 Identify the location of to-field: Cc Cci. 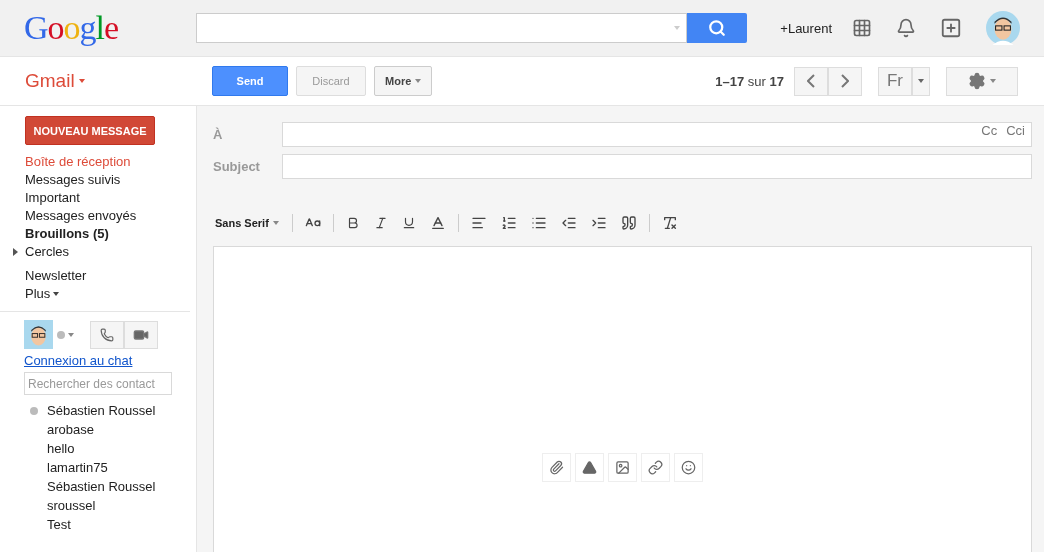
(657, 134).